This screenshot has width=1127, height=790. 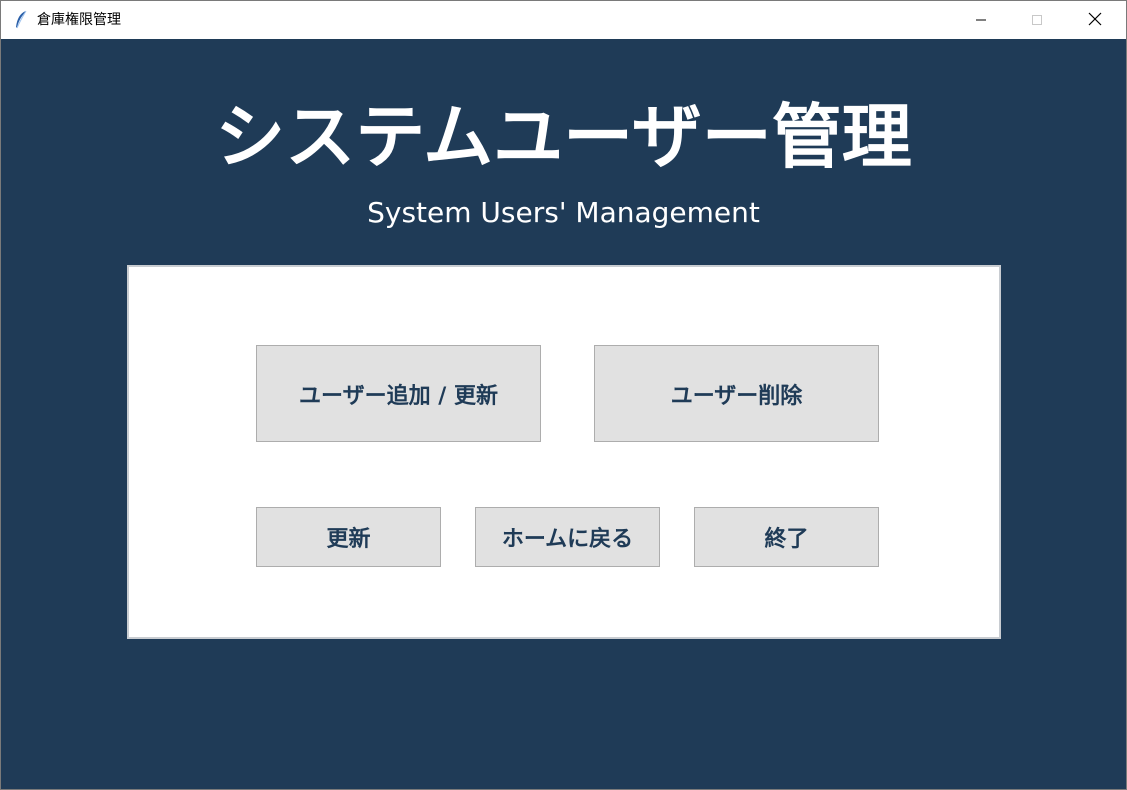 I want to click on title-bar: 倉庫権限管理, so click(x=563, y=20).